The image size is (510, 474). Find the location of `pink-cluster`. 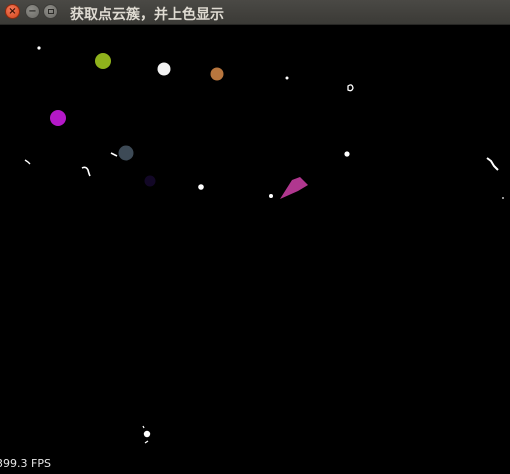

pink-cluster is located at coordinates (294, 188).